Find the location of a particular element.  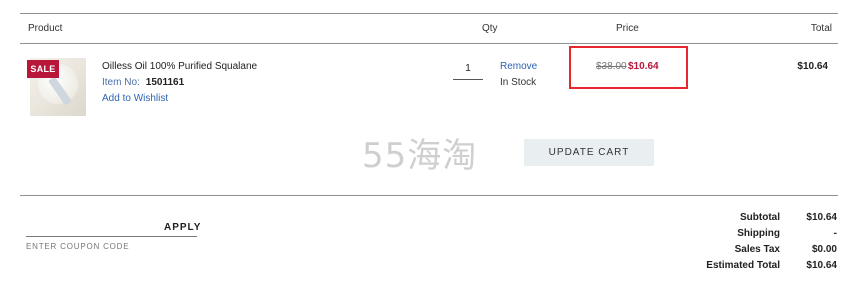

coupon-underline is located at coordinates (111, 236).